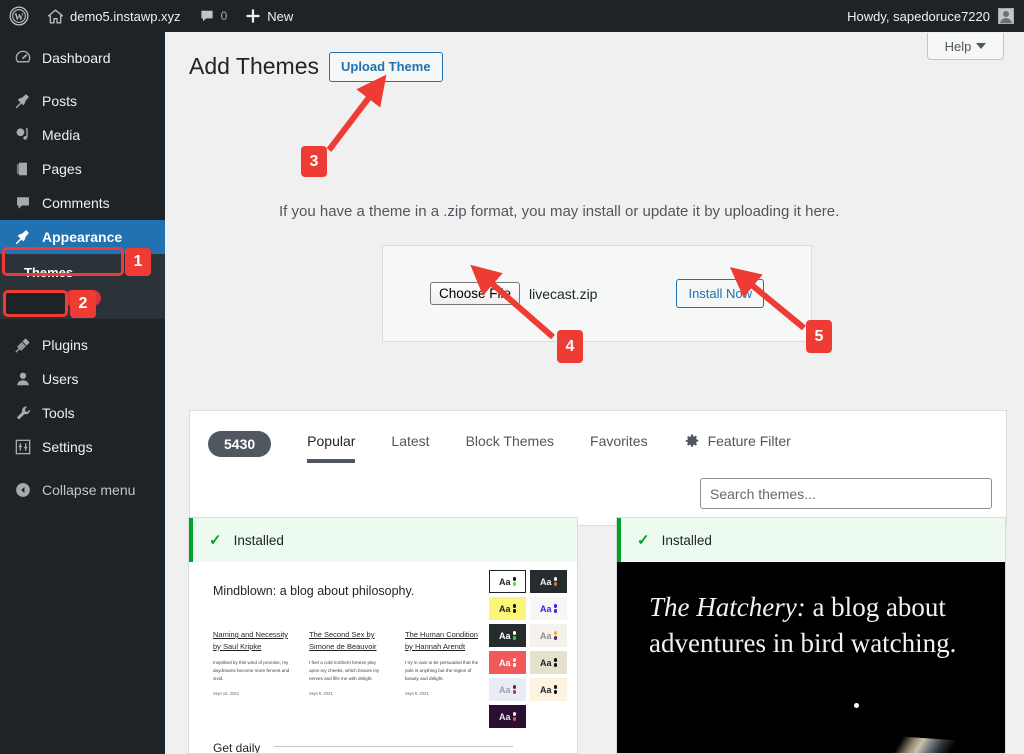  What do you see at coordinates (314, 161) in the screenshot?
I see `annotation-marker-3: 3` at bounding box center [314, 161].